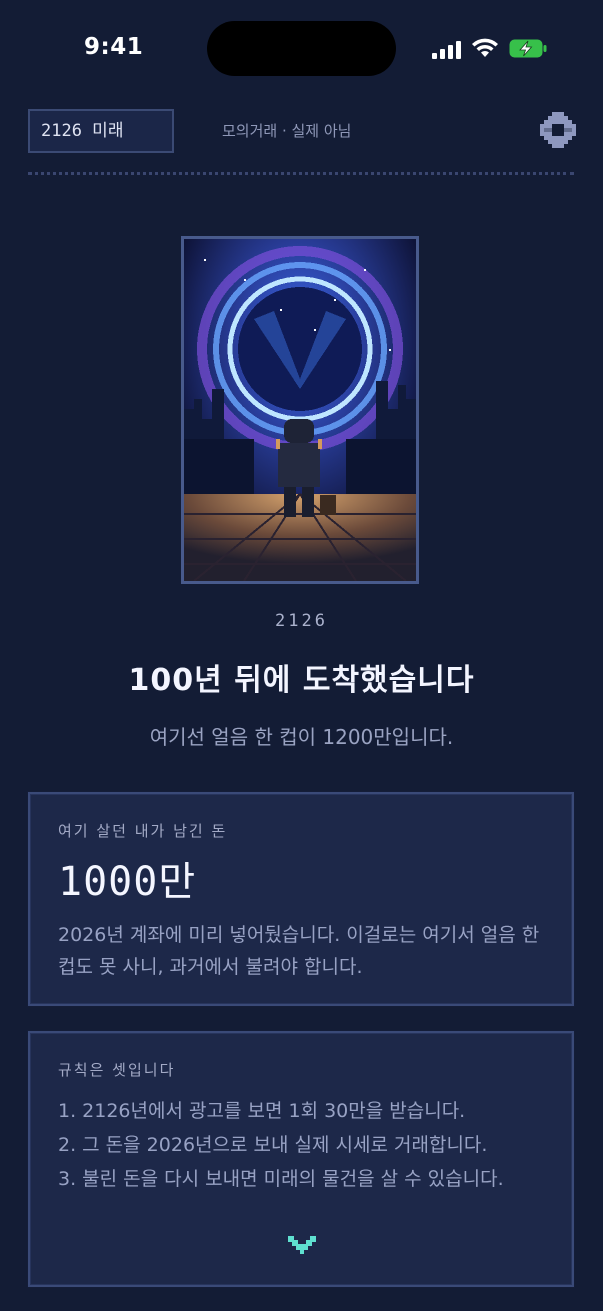 Image resolution: width=603 pixels, height=1311 pixels. I want to click on cellular-signal-icon, so click(447, 49).